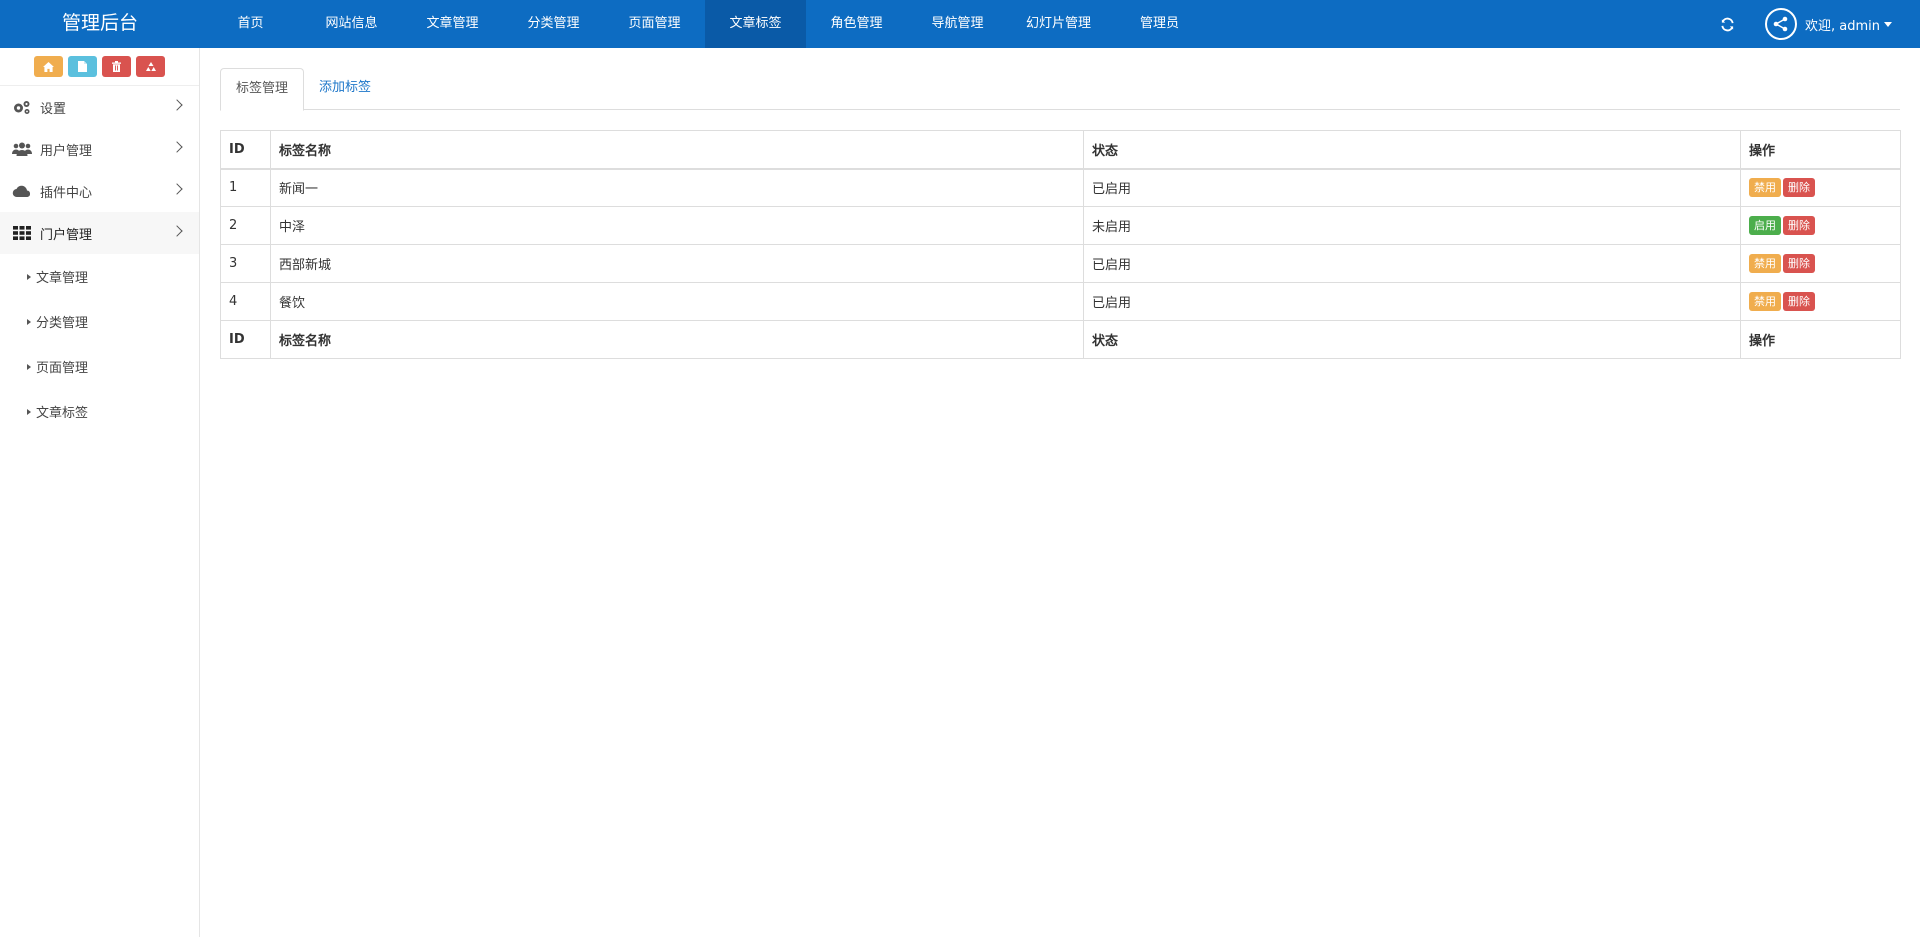 Image resolution: width=1920 pixels, height=937 pixels. Describe the element at coordinates (99, 411) in the screenshot. I see `sidebar-subitem-article-tags: 文章标签` at that location.